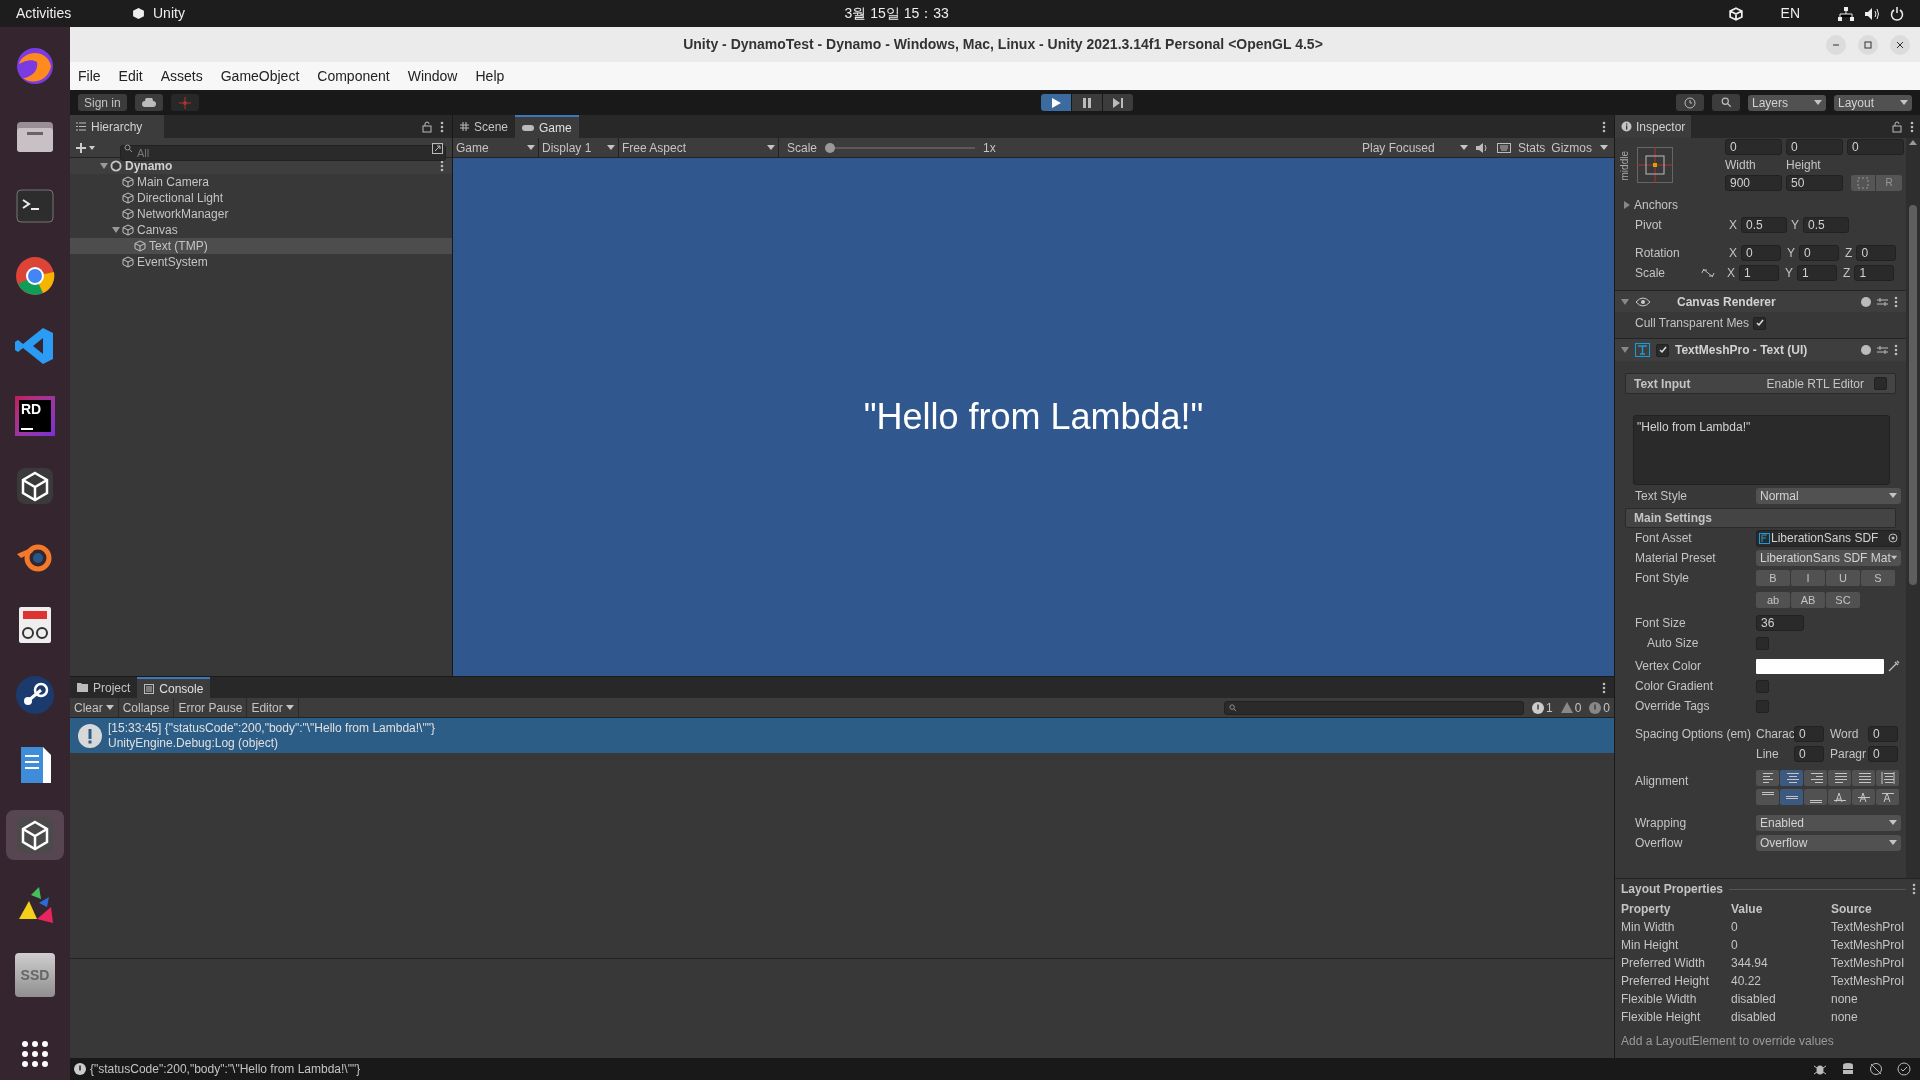 Image resolution: width=1920 pixels, height=1080 pixels. Describe the element at coordinates (1414, 147) in the screenshot. I see `play-mode-dropdown: Play Focused` at that location.